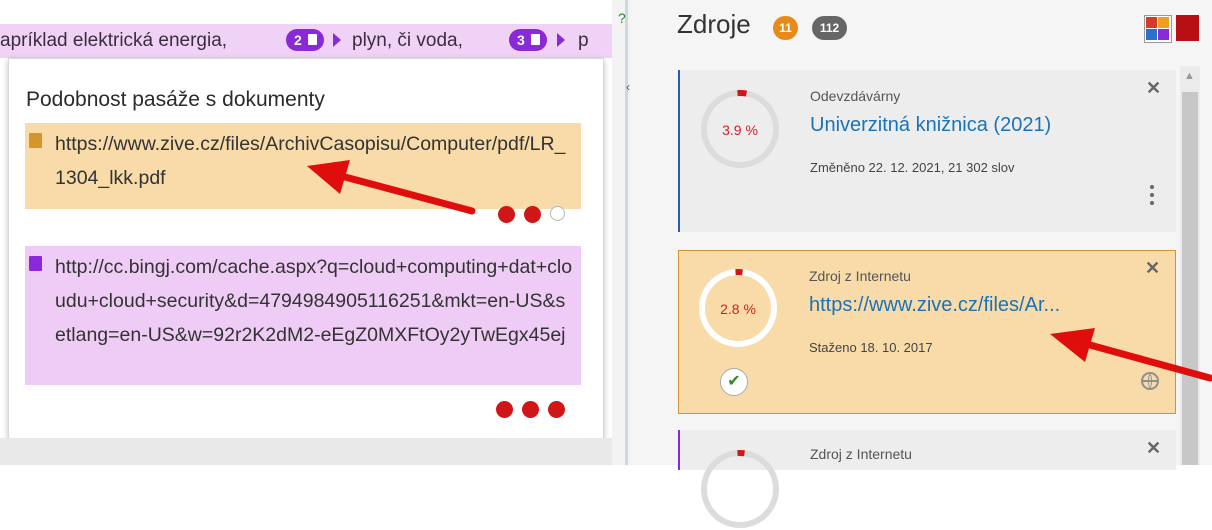 The image size is (1212, 530). I want to click on passage-text-1: apríklad elektrická energia,, so click(114, 40).